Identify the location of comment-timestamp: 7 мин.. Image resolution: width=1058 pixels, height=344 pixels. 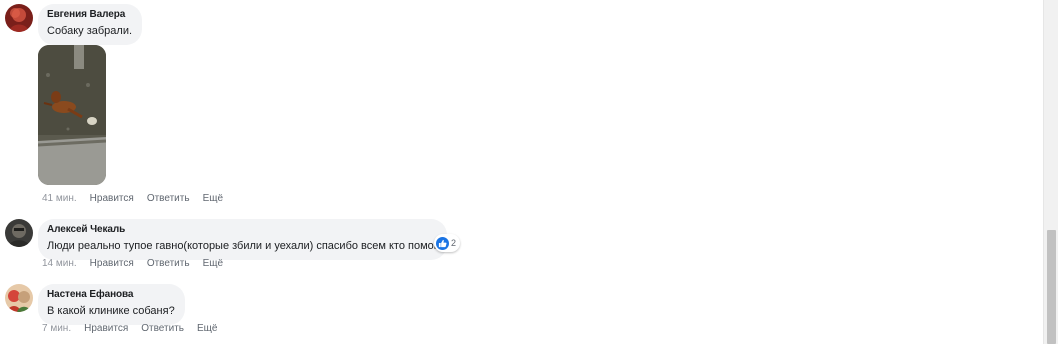
(56, 328).